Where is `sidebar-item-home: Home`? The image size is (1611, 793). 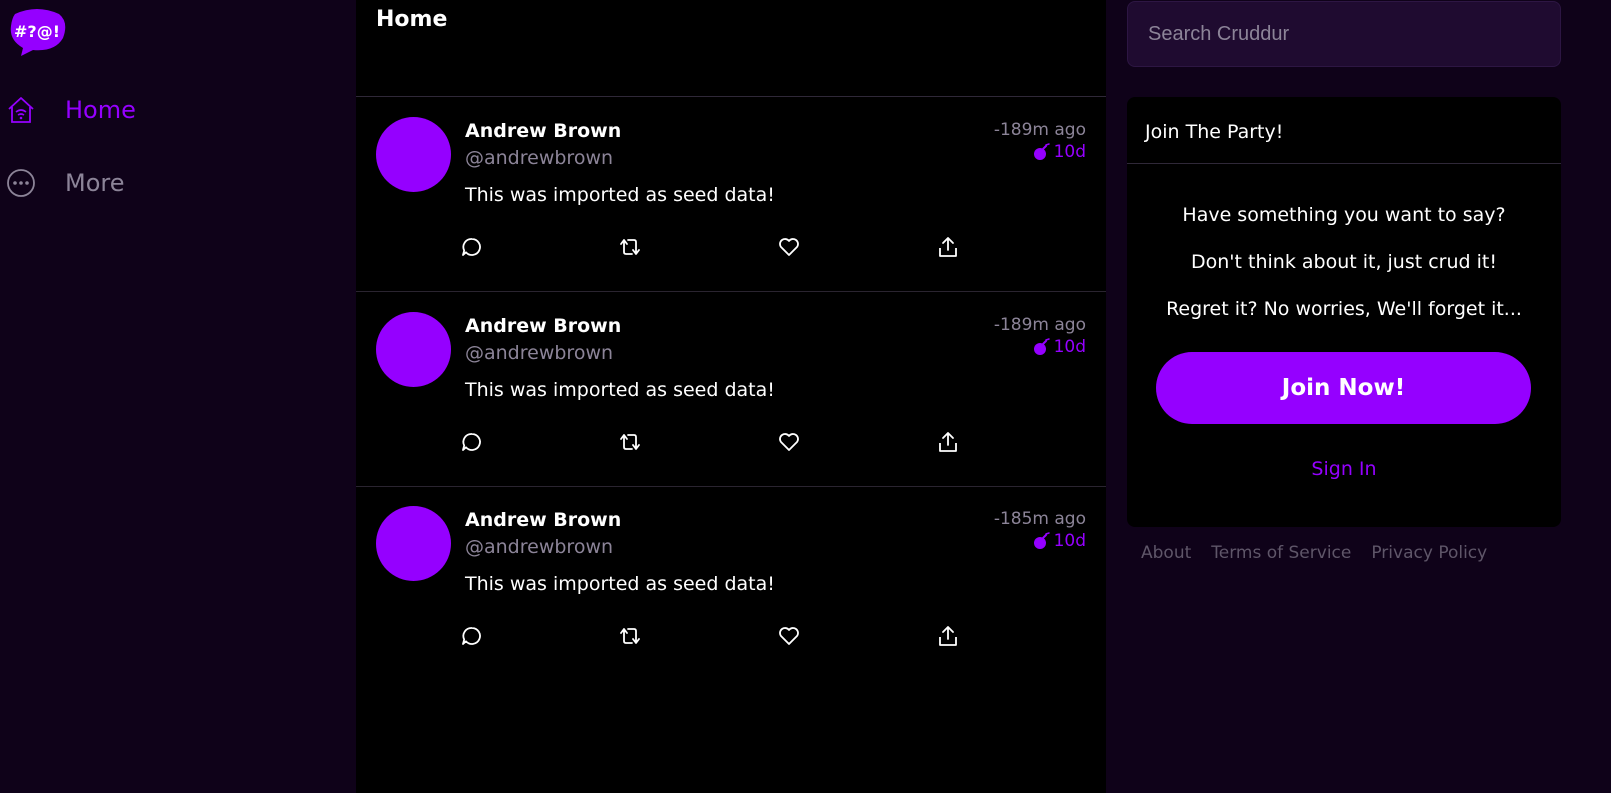
sidebar-item-home: Home is located at coordinates (170, 110).